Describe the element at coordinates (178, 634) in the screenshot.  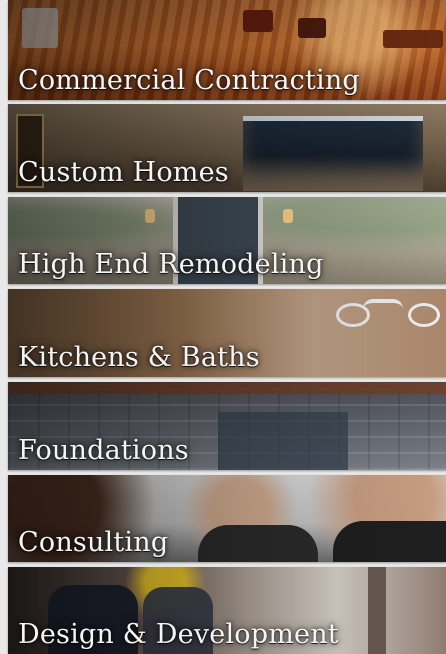
I see `banner-label: Design & Development` at that location.